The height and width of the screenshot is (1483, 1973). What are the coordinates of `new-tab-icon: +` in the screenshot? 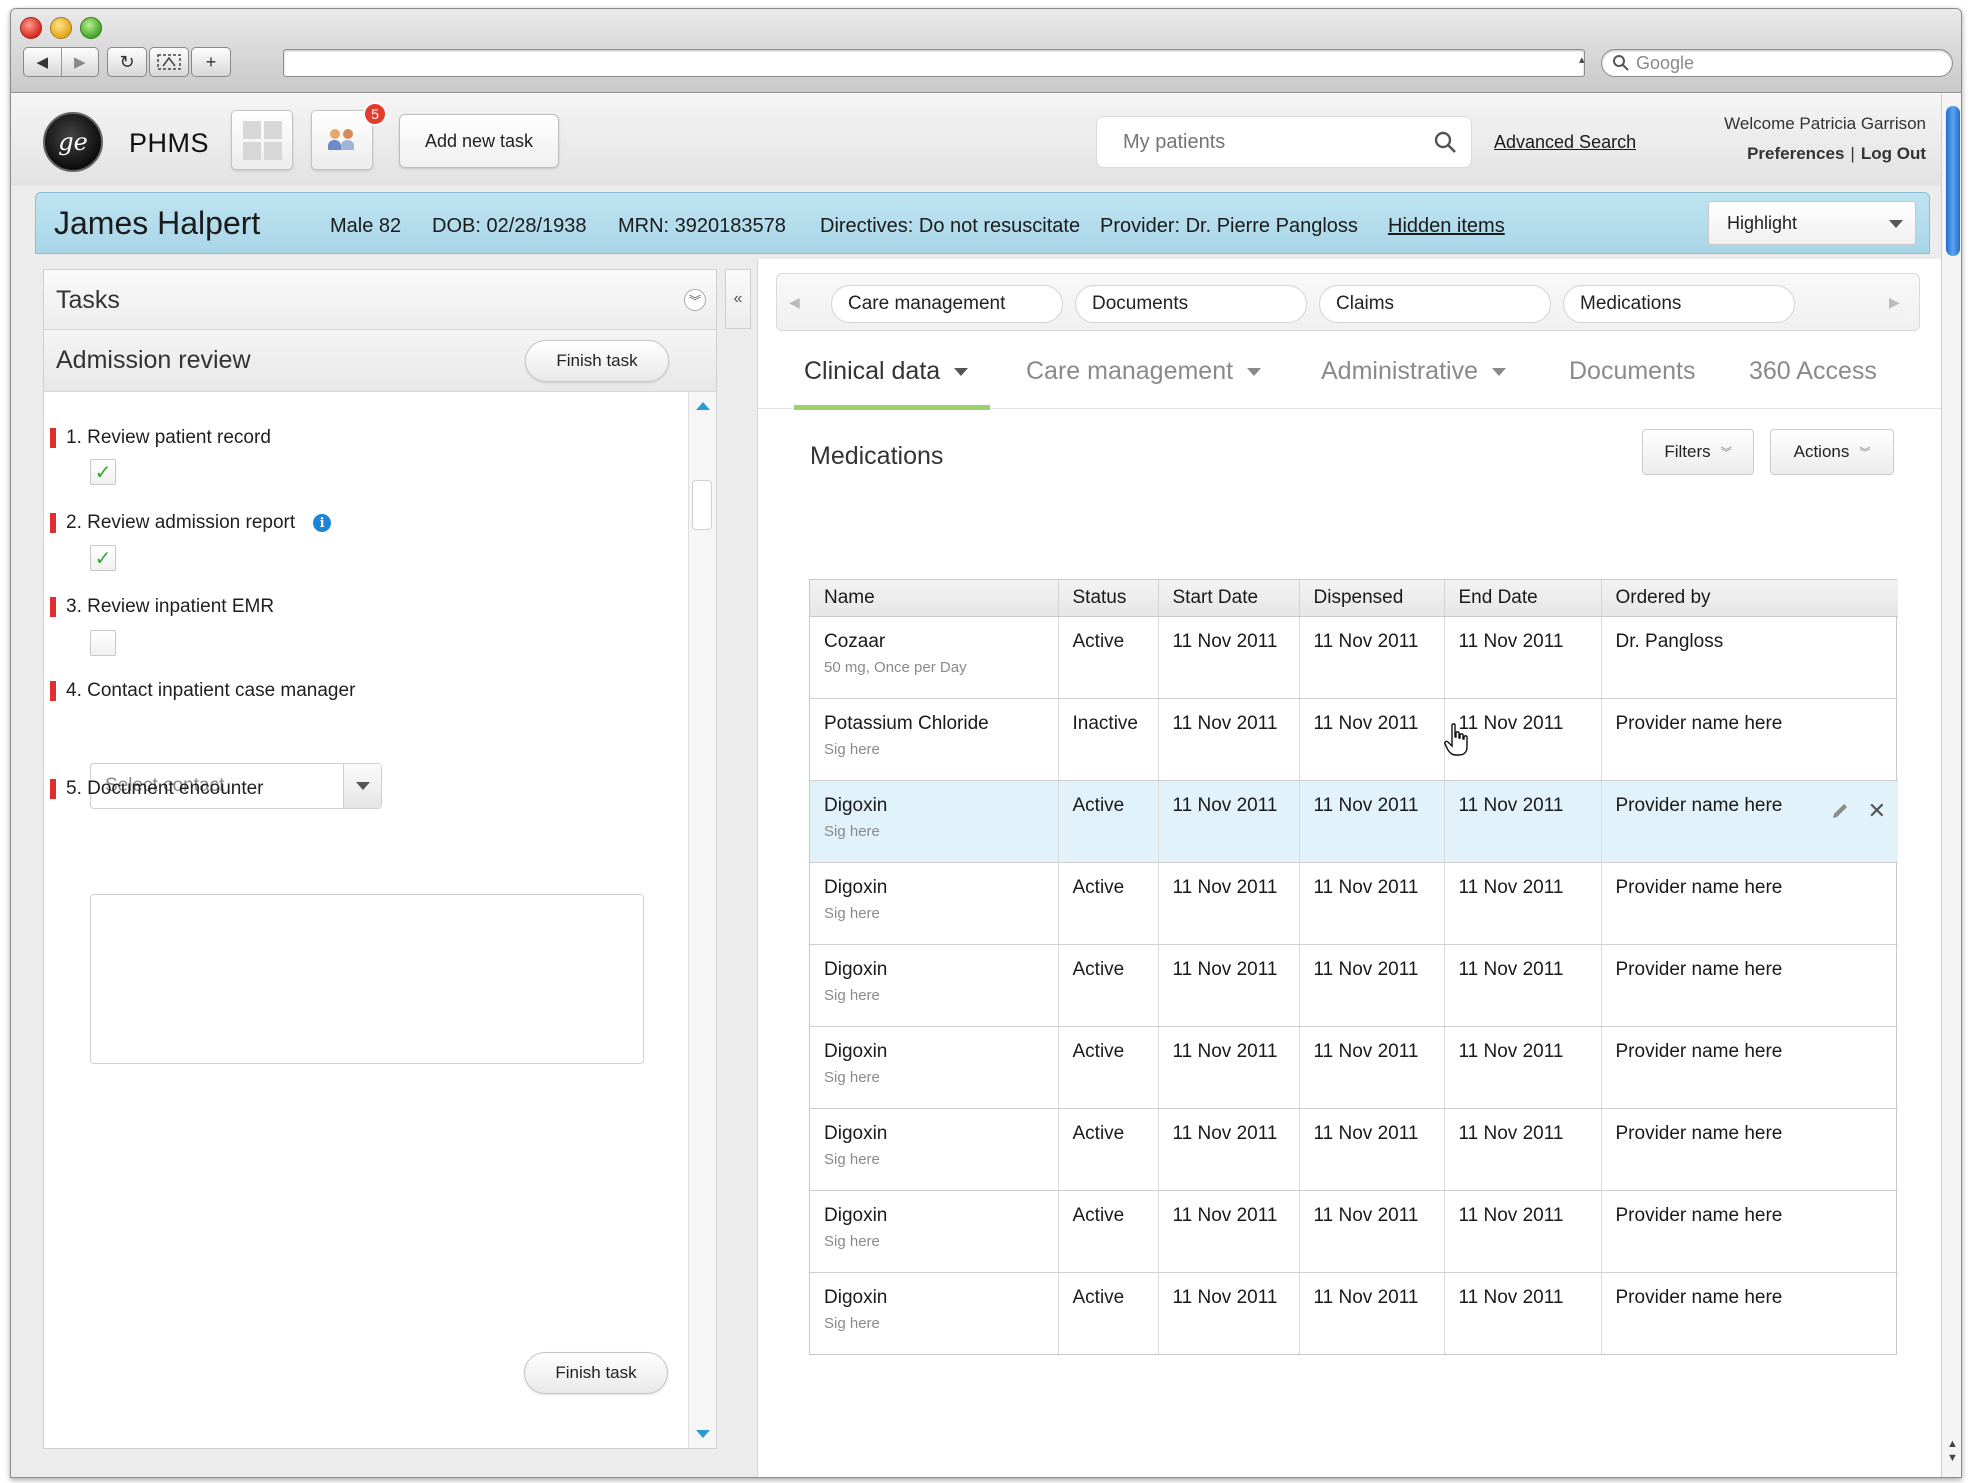 It's located at (211, 62).